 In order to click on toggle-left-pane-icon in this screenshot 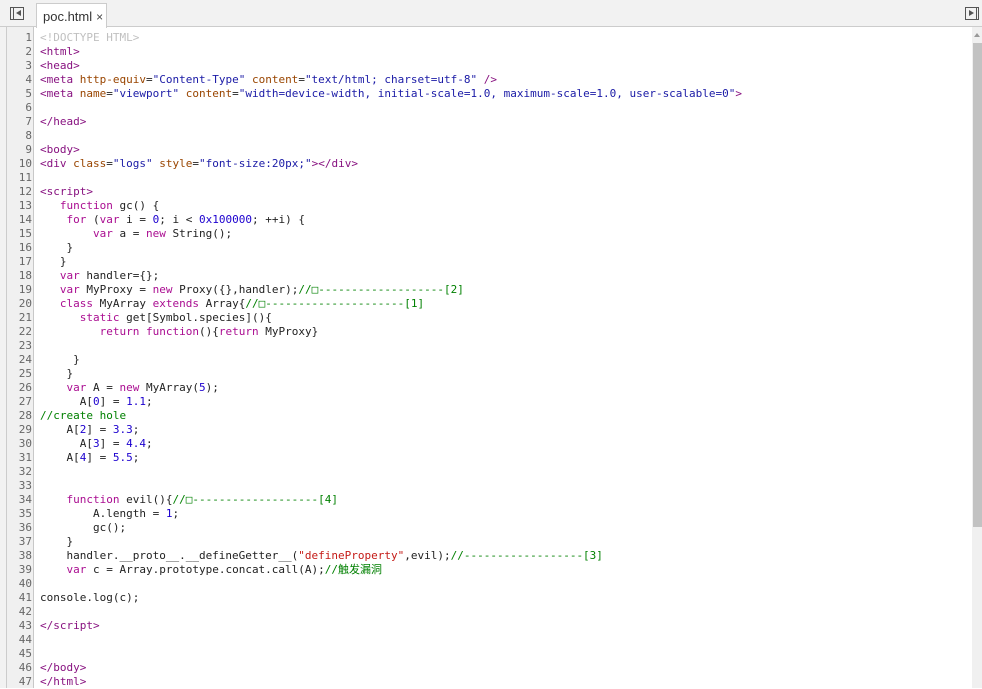, I will do `click(17, 13)`.